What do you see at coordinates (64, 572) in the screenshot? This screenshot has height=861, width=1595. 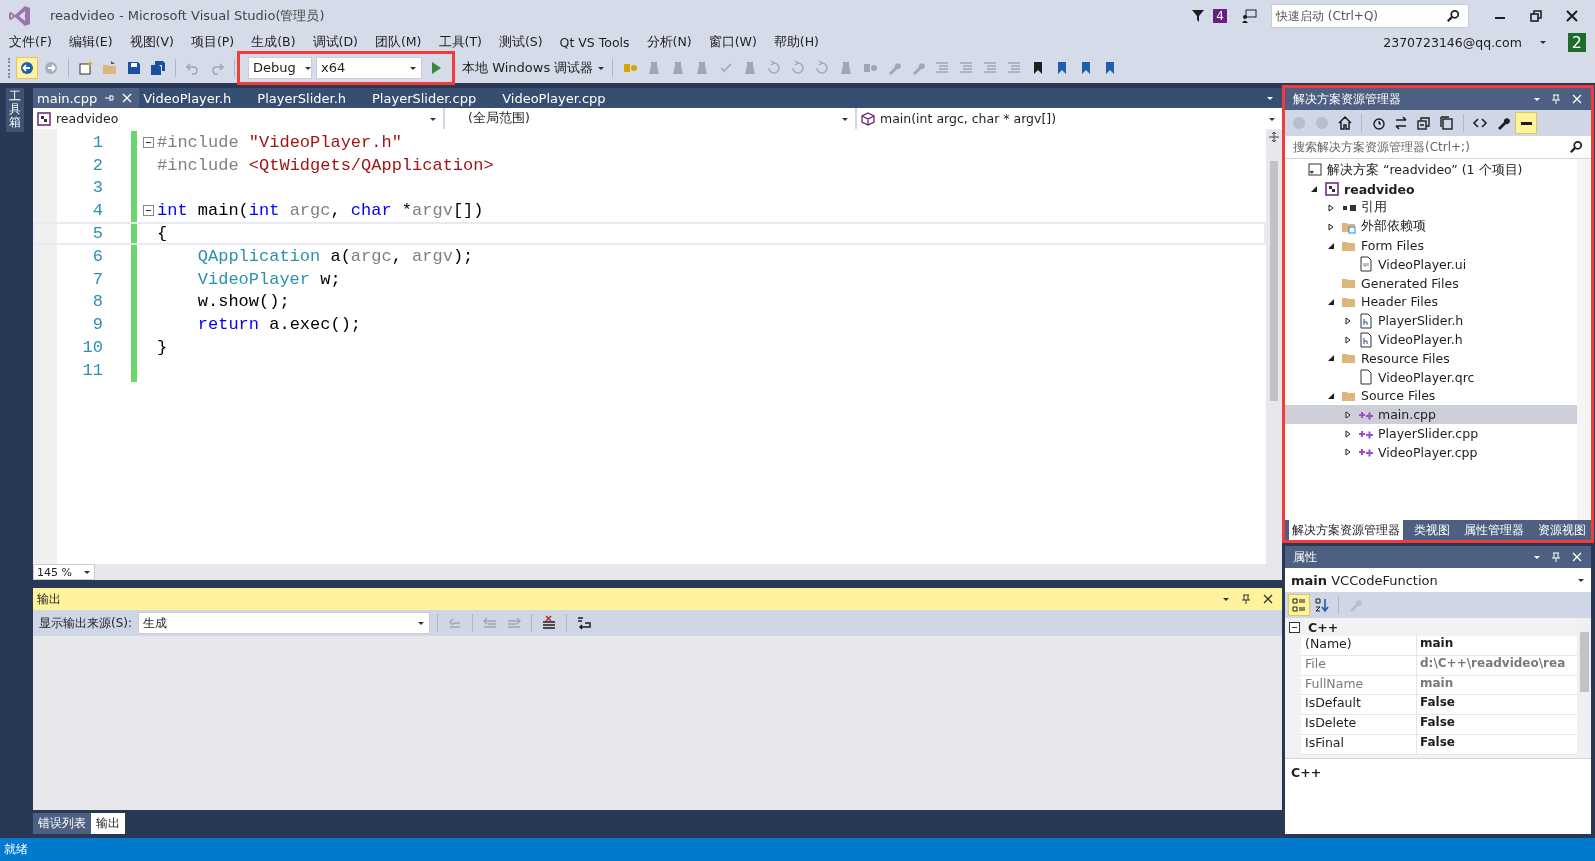 I see `zoom-dropdown: 145 %` at bounding box center [64, 572].